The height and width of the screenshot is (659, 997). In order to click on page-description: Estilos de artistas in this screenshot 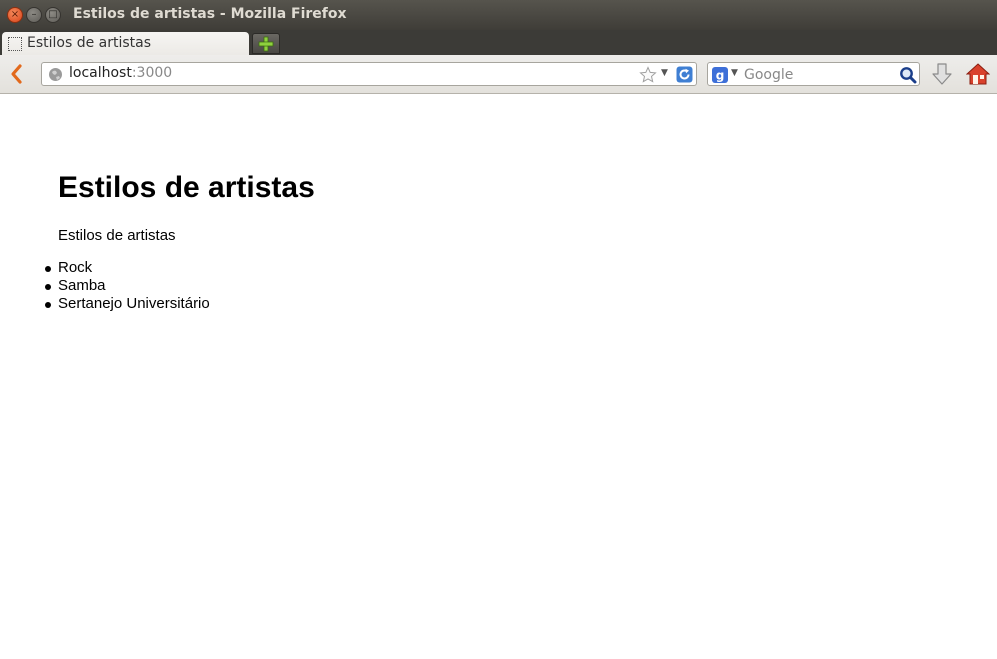, I will do `click(117, 235)`.